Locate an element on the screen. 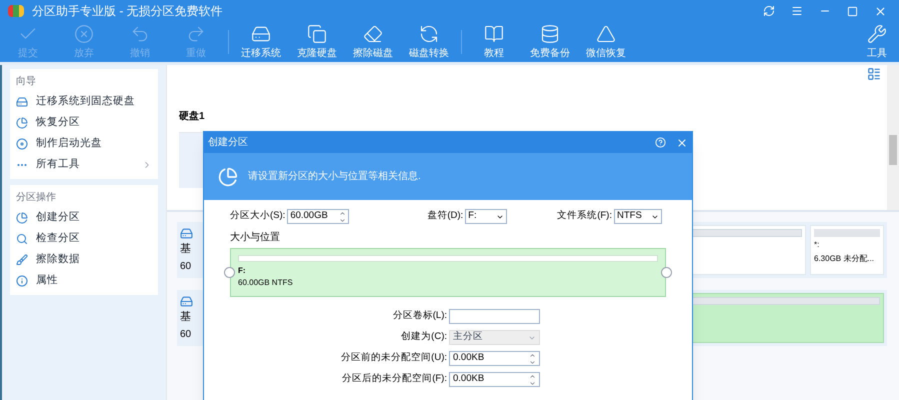  partition-letter: *: is located at coordinates (817, 245).